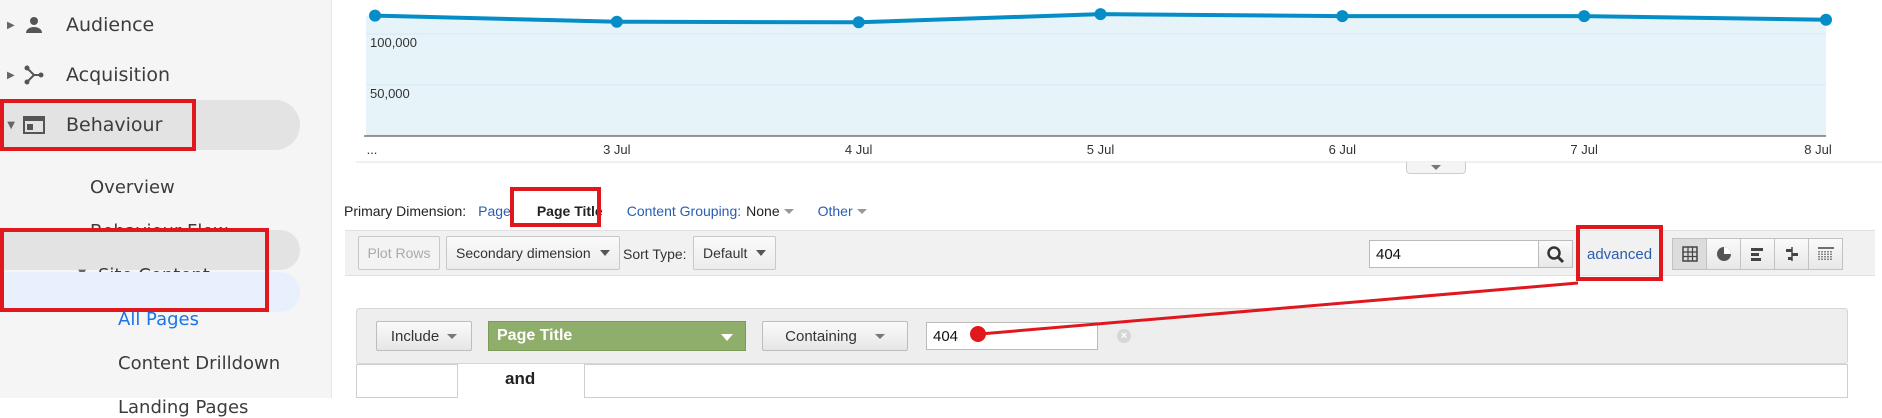  What do you see at coordinates (617, 149) in the screenshot?
I see `chart-x-tick-label: 3 Jul` at bounding box center [617, 149].